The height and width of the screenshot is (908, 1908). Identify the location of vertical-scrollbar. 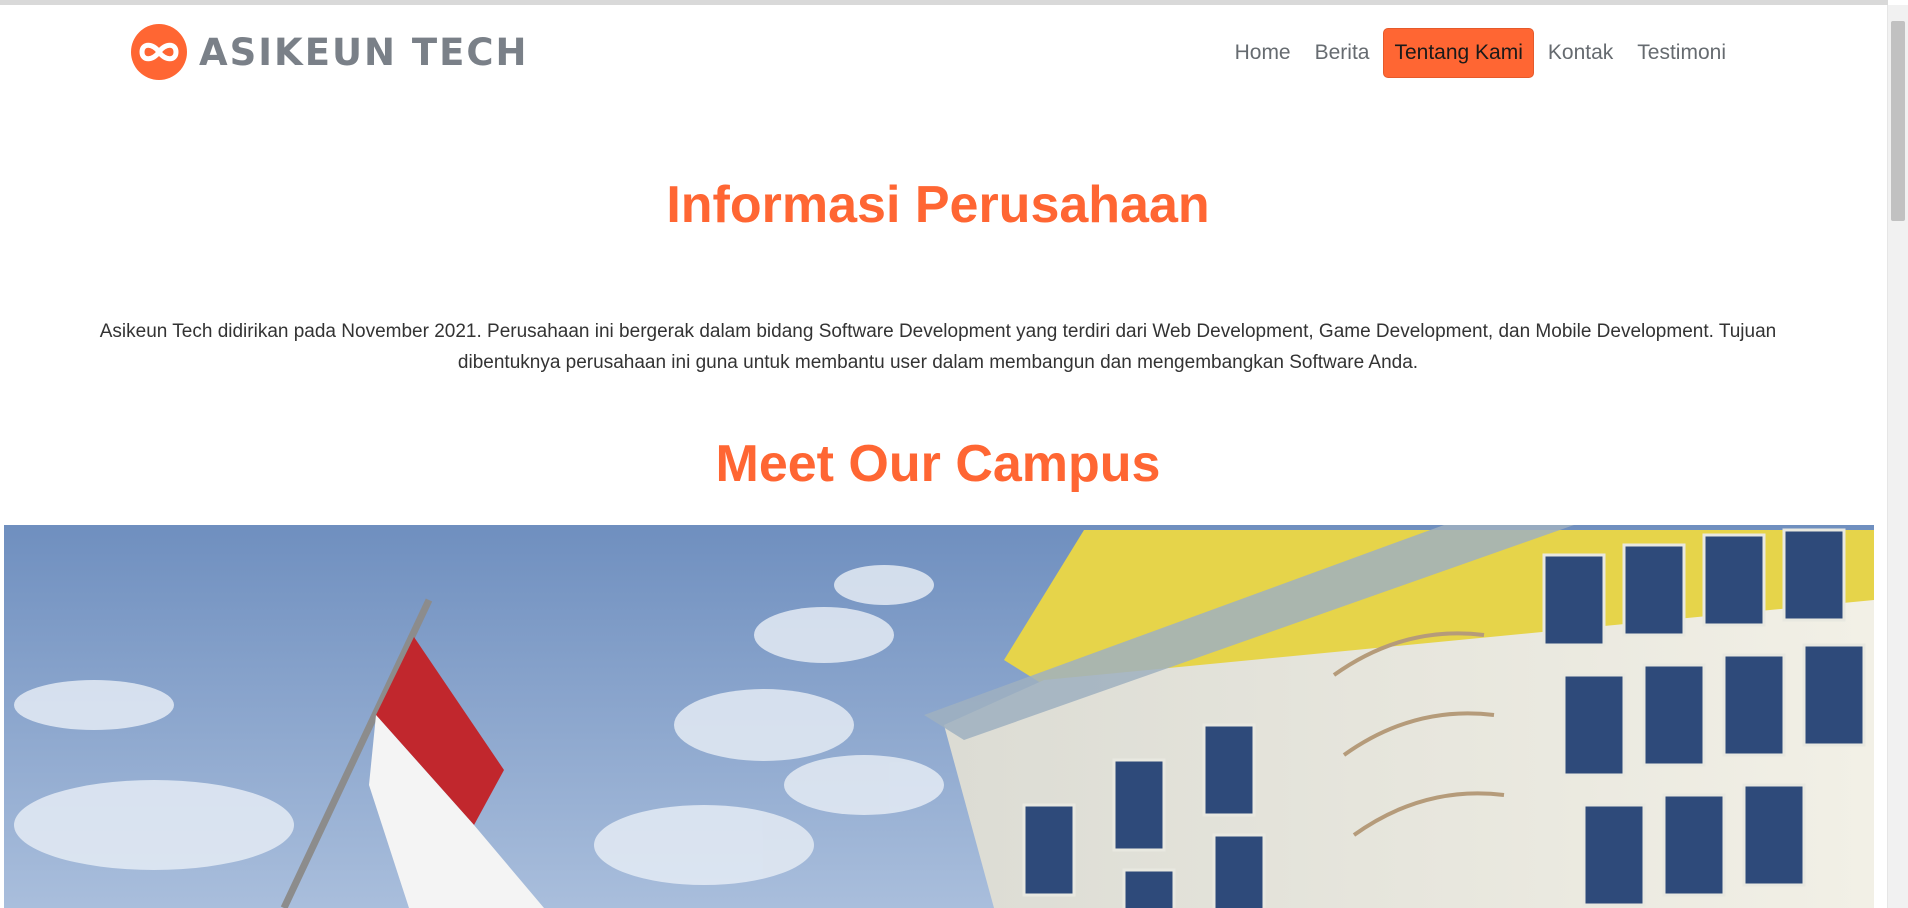
(1897, 456).